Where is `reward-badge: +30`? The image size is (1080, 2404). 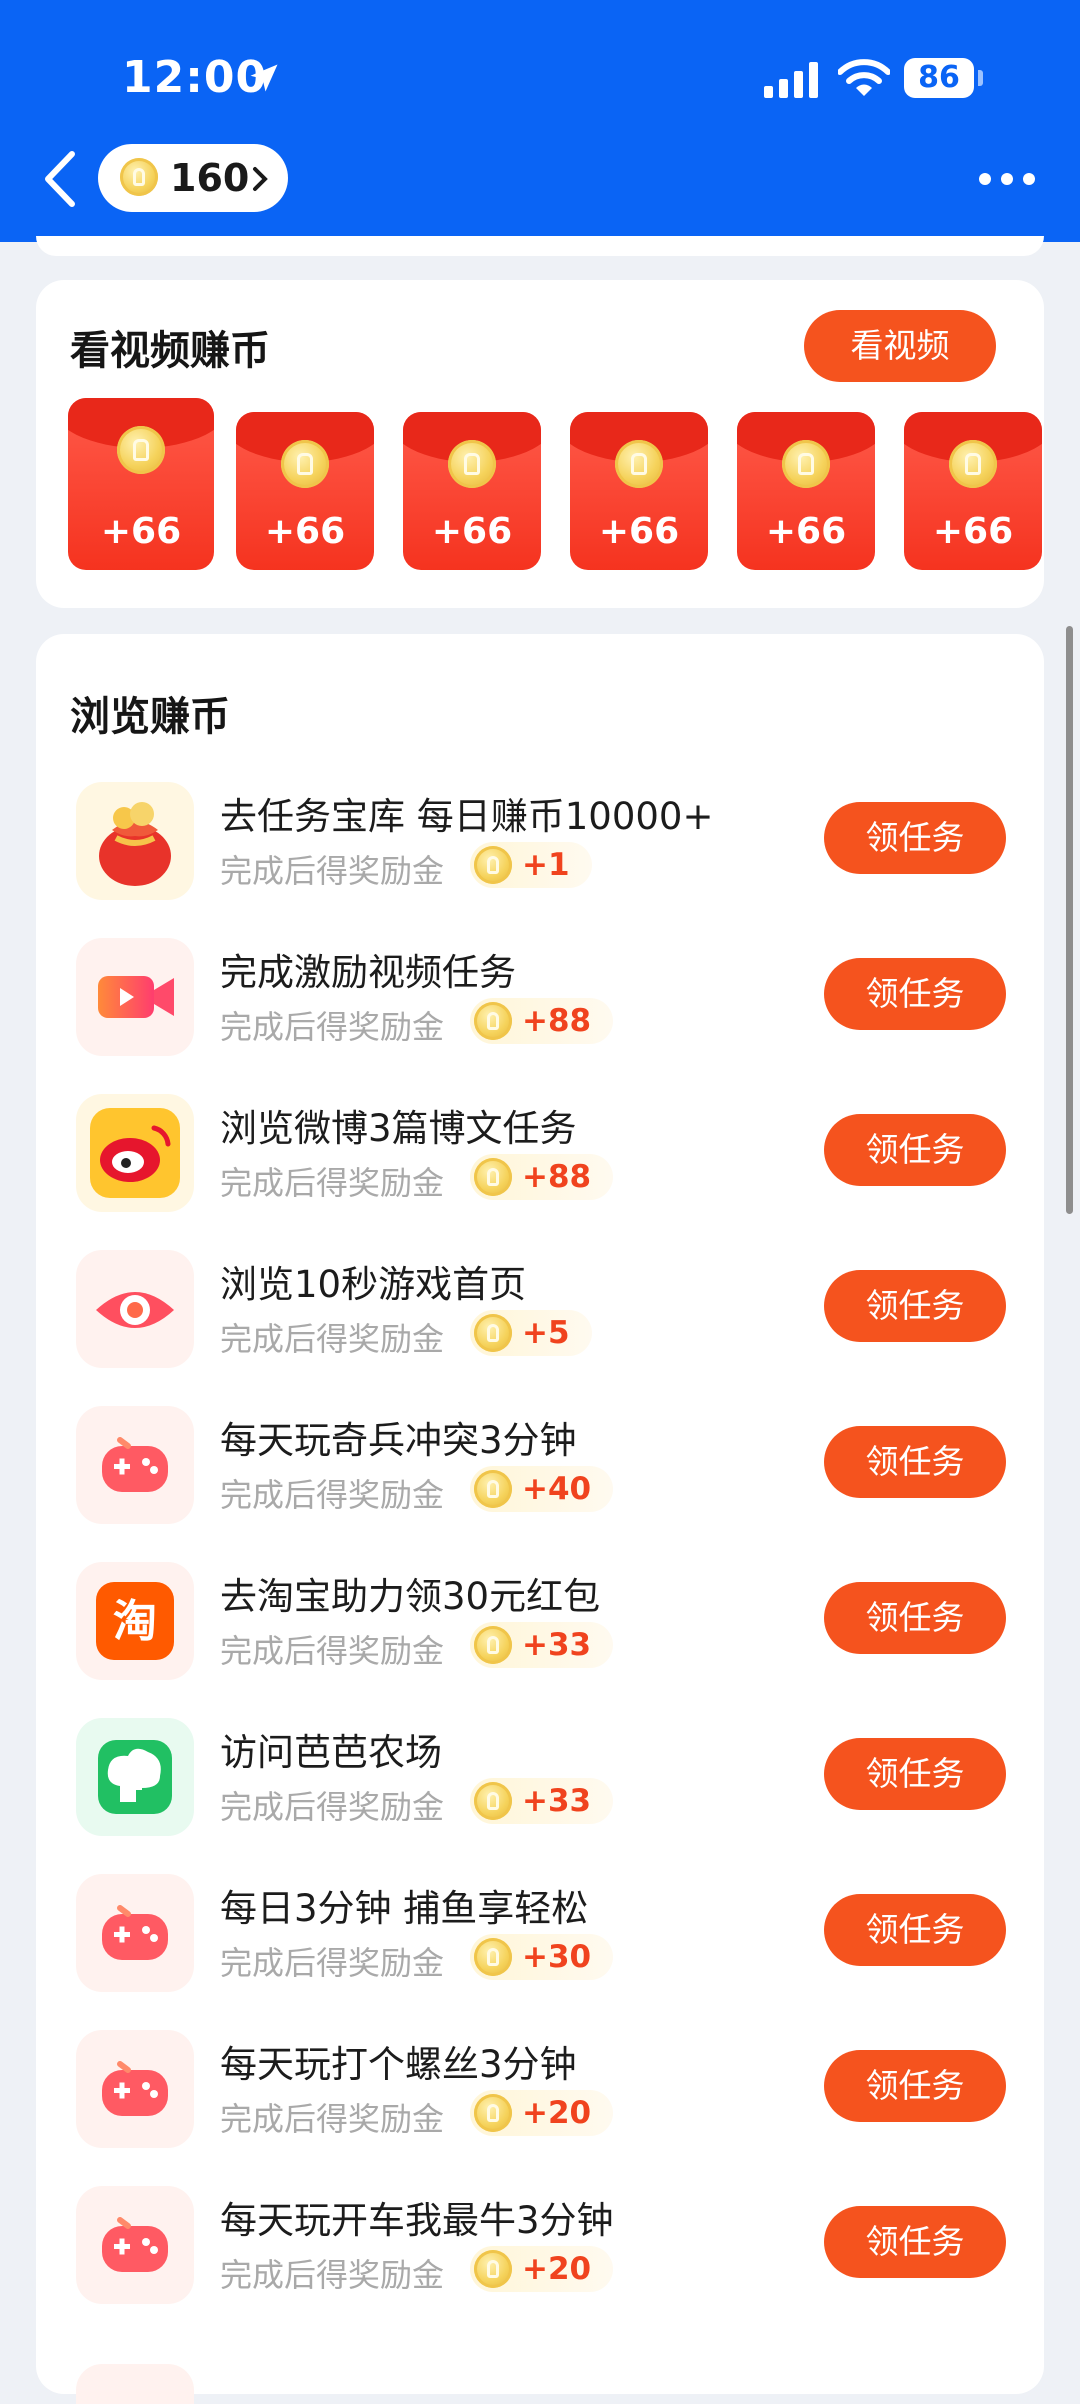 reward-badge: +30 is located at coordinates (542, 1957).